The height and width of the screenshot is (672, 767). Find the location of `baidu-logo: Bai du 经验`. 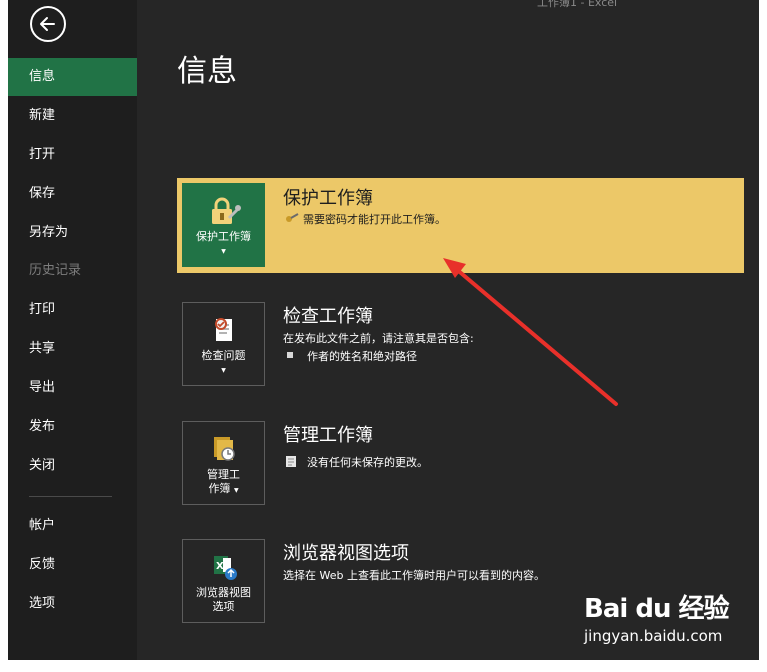

baidu-logo: Bai du 经验 is located at coordinates (656, 609).